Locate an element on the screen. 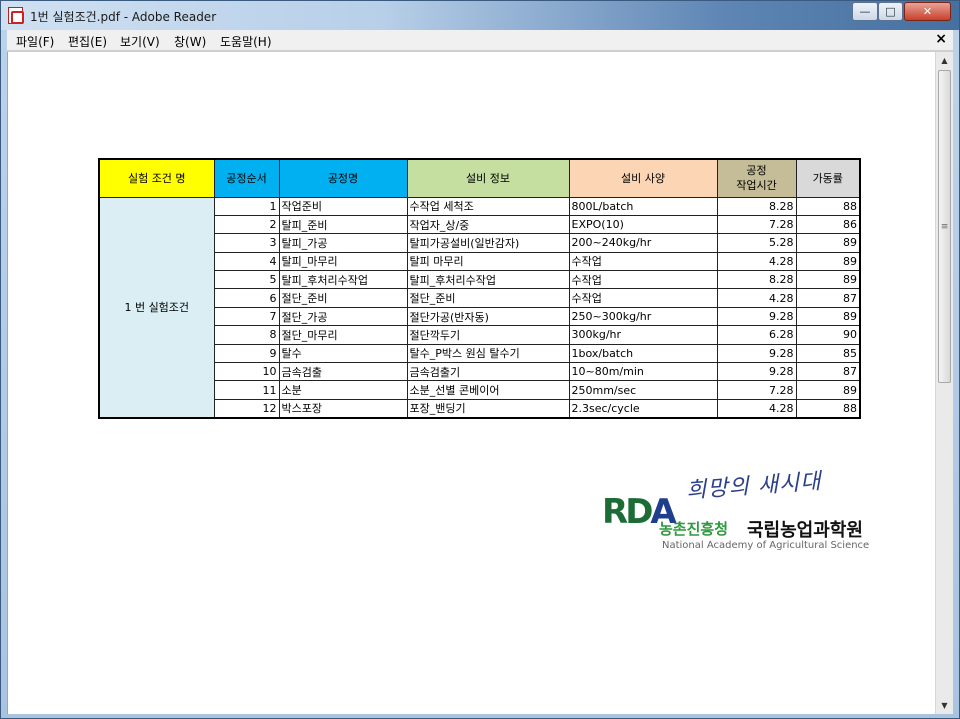 Image resolution: width=960 pixels, height=719 pixels. order-cell: 1 is located at coordinates (246, 206).